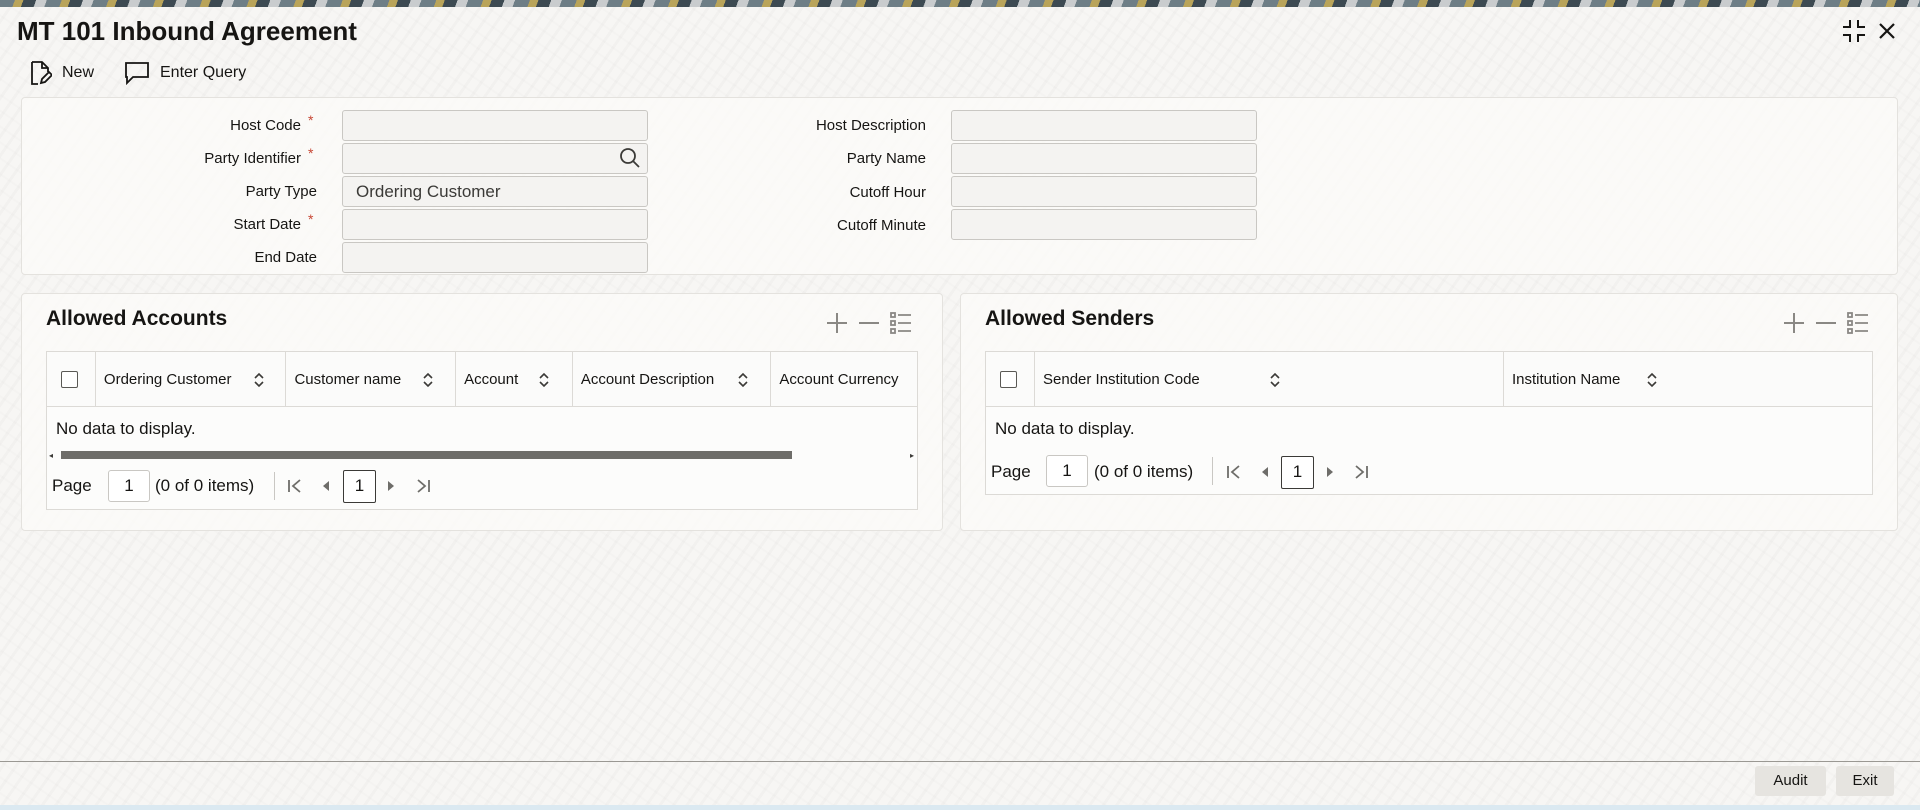 The width and height of the screenshot is (1920, 810). What do you see at coordinates (912, 455) in the screenshot?
I see `scroll-right-icon: ▸` at bounding box center [912, 455].